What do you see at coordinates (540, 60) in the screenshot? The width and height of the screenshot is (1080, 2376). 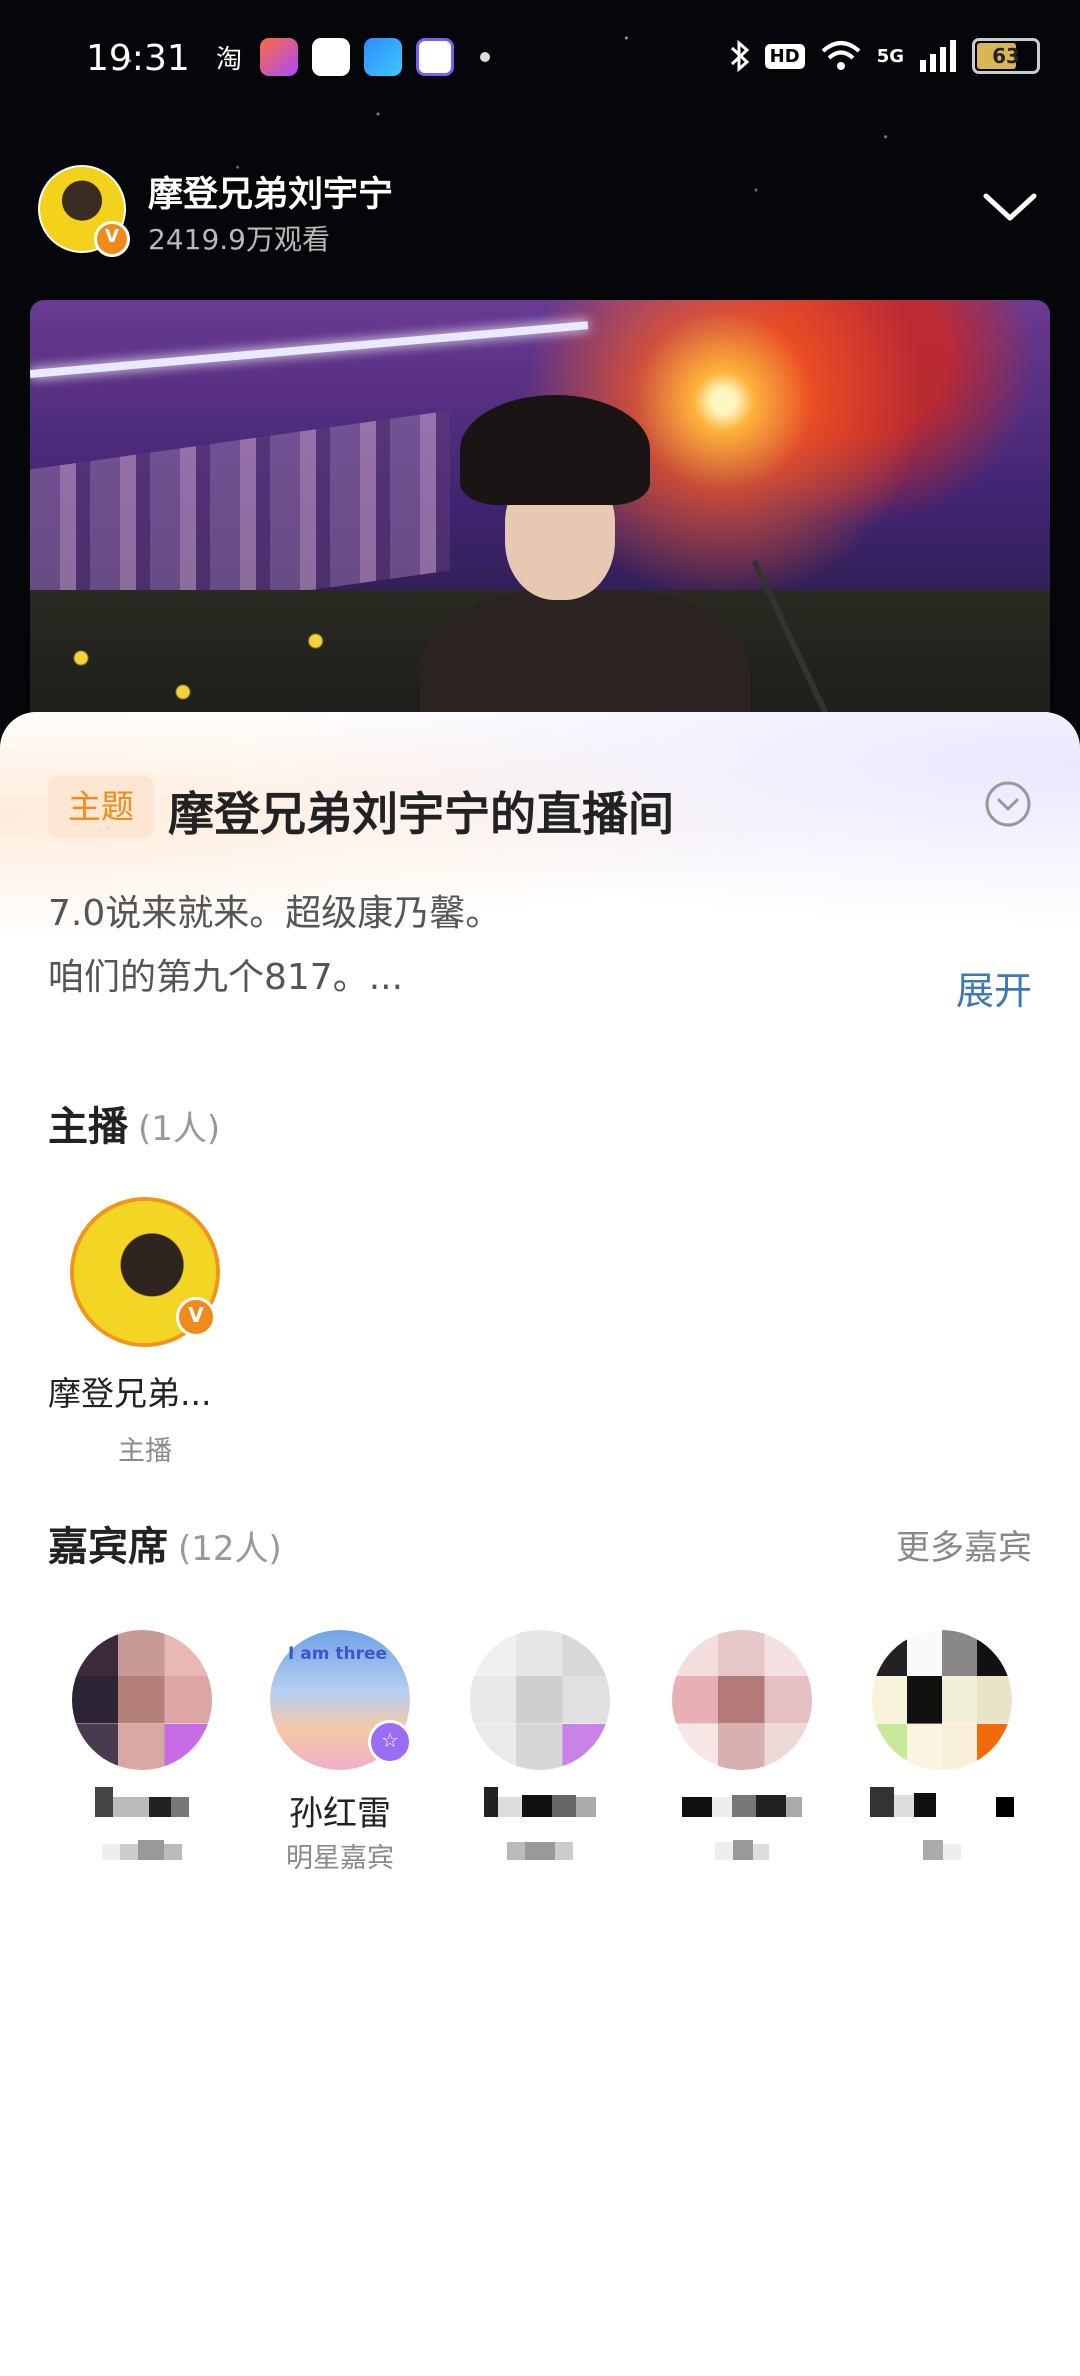 I see `status-bar: 19:31 淘 HD 5G 63` at bounding box center [540, 60].